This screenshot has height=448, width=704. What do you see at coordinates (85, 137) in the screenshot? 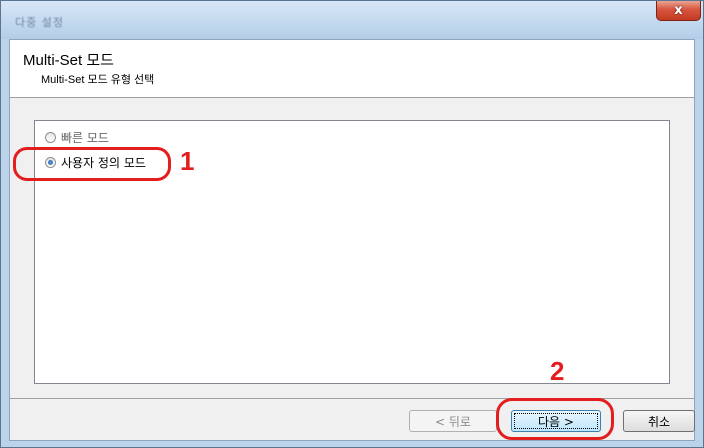
I see `radio-label-quick-mode: 빠른 모드` at bounding box center [85, 137].